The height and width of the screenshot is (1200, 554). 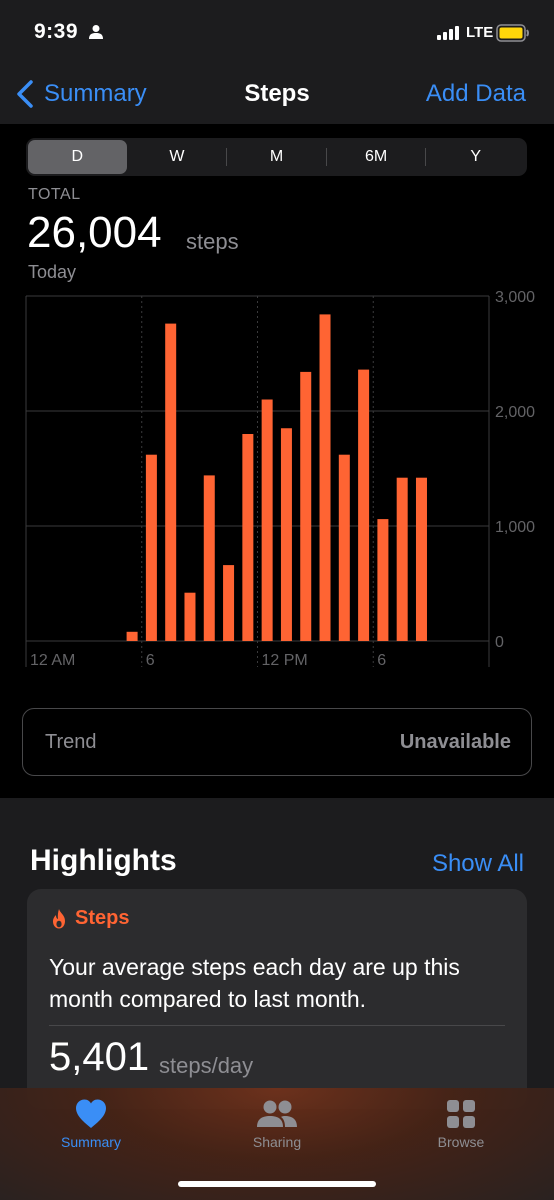 I want to click on segment-day: D, so click(x=77, y=157).